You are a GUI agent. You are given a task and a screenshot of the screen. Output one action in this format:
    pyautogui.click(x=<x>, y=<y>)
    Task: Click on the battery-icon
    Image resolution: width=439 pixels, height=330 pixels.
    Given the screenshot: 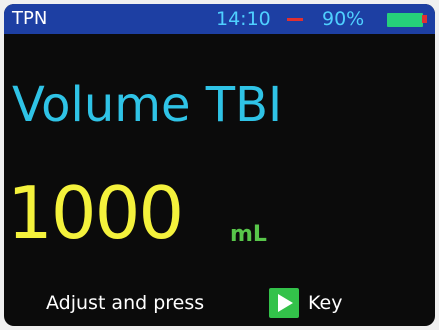 What is the action you would take?
    pyautogui.click(x=405, y=20)
    